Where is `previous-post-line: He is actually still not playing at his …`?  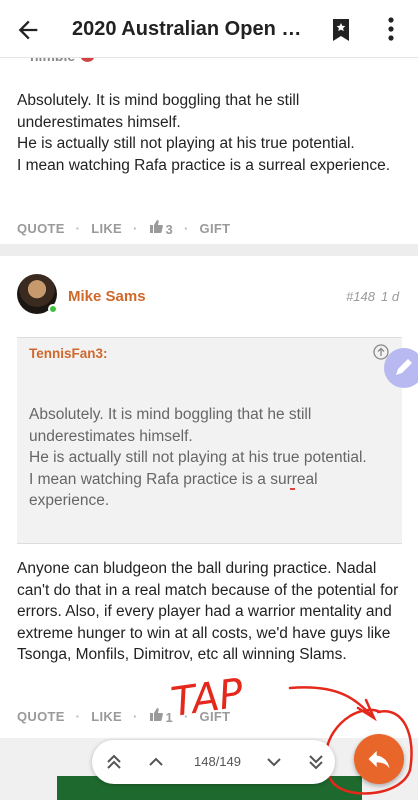
previous-post-line: He is actually still not playing at his … is located at coordinates (186, 143).